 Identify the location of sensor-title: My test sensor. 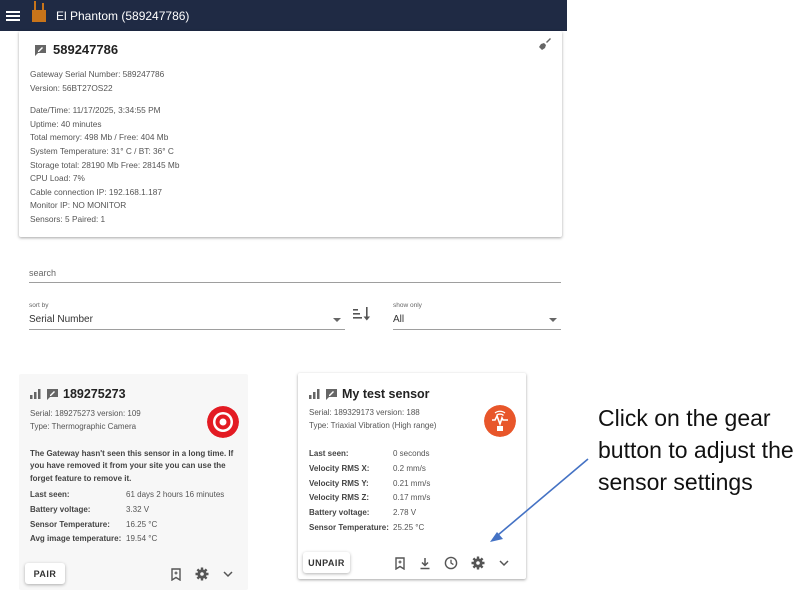
(369, 394).